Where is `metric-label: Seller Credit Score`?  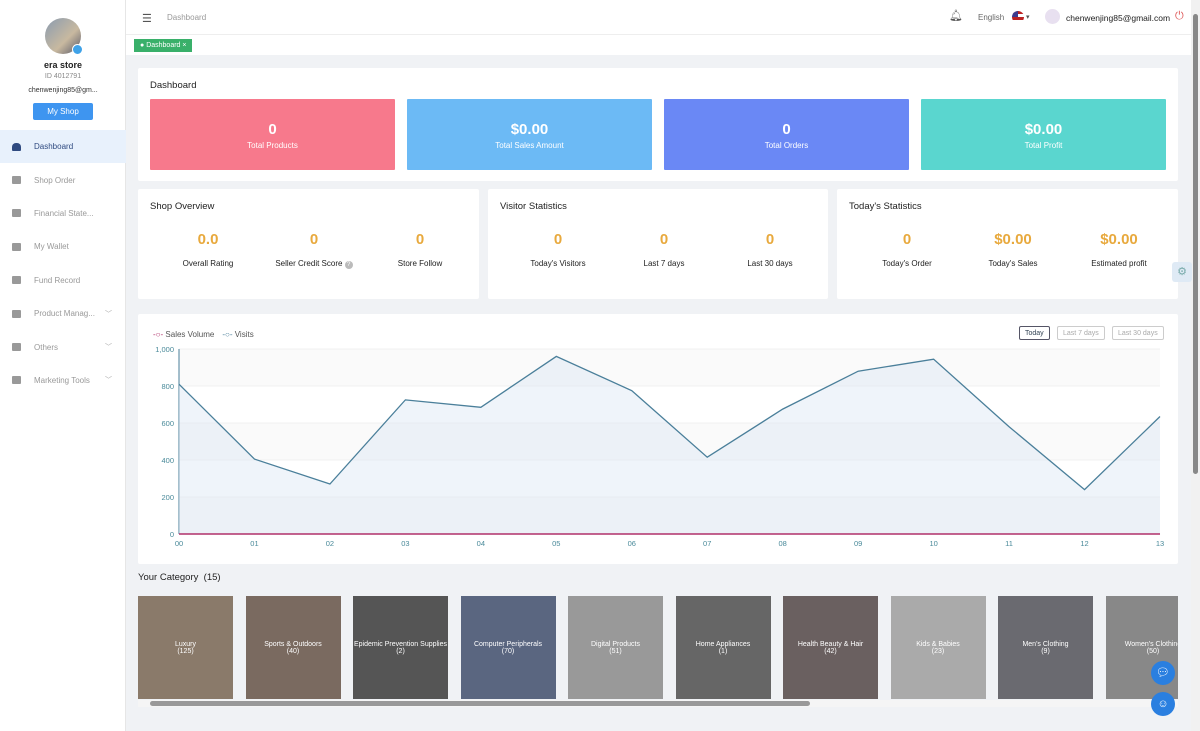 metric-label: Seller Credit Score is located at coordinates (309, 263).